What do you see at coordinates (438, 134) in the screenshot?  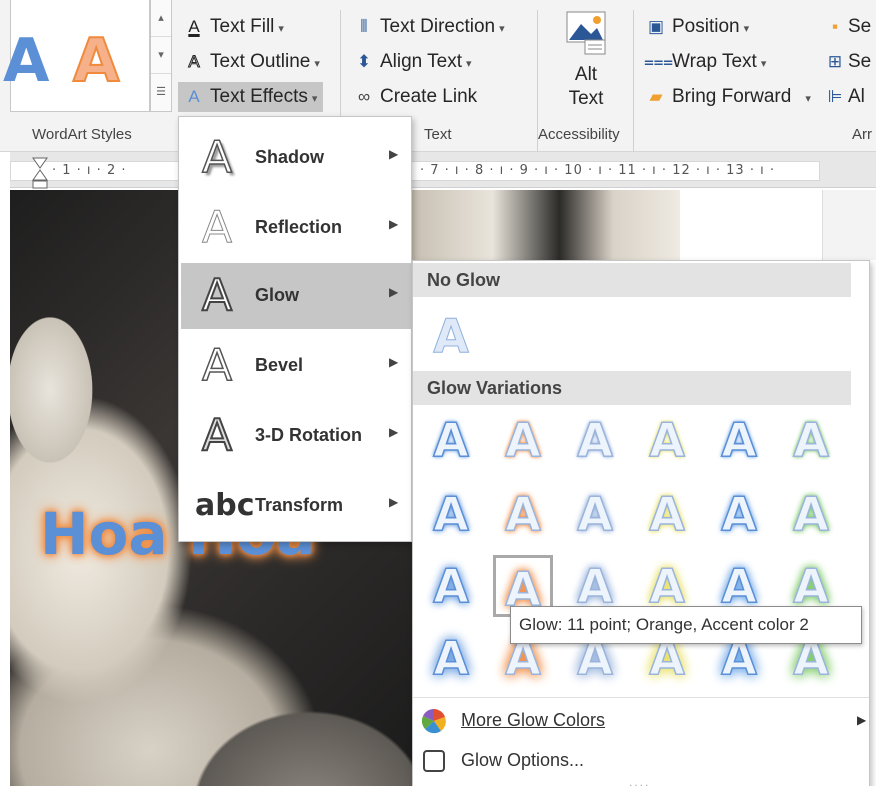 I see `group-label-text: Text` at bounding box center [438, 134].